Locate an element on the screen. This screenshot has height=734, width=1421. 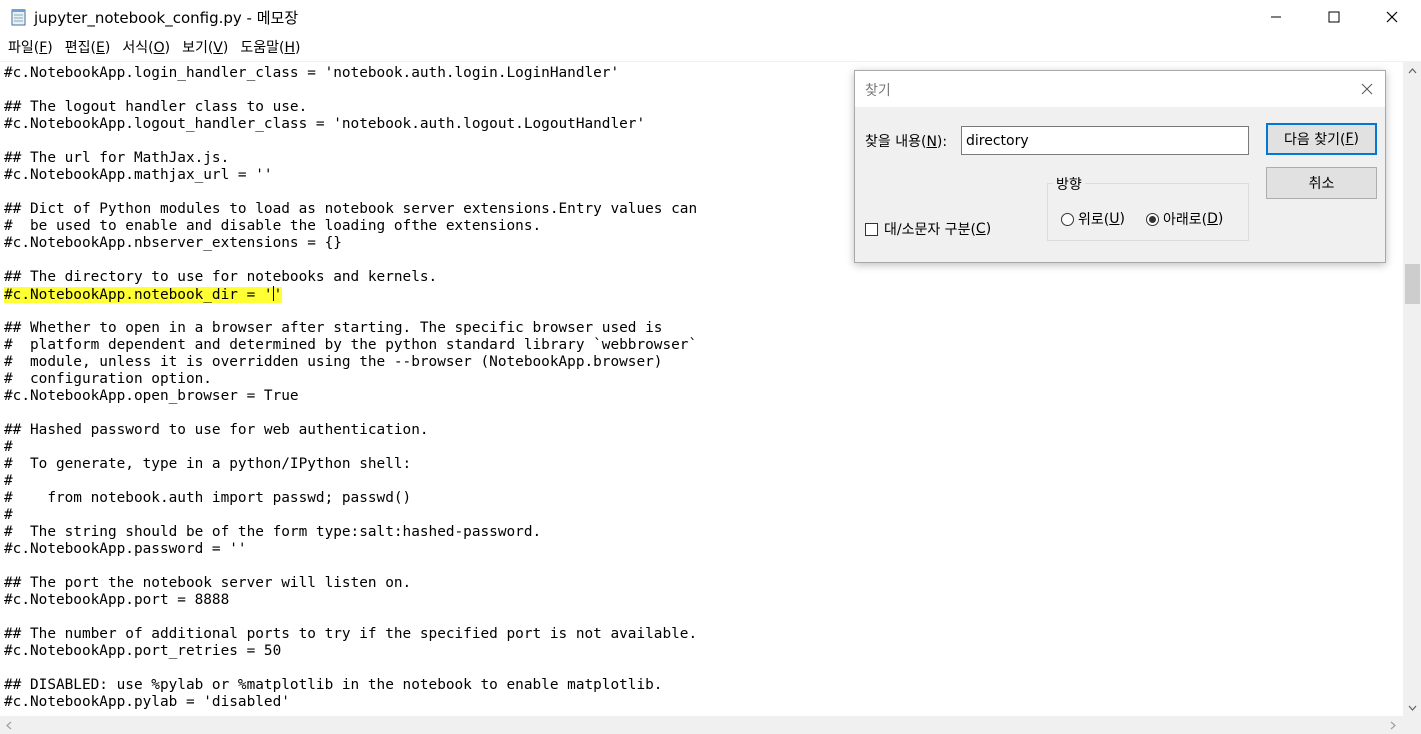
code-line: #c.NotebookApp.port_retries = 50 is located at coordinates (143, 651).